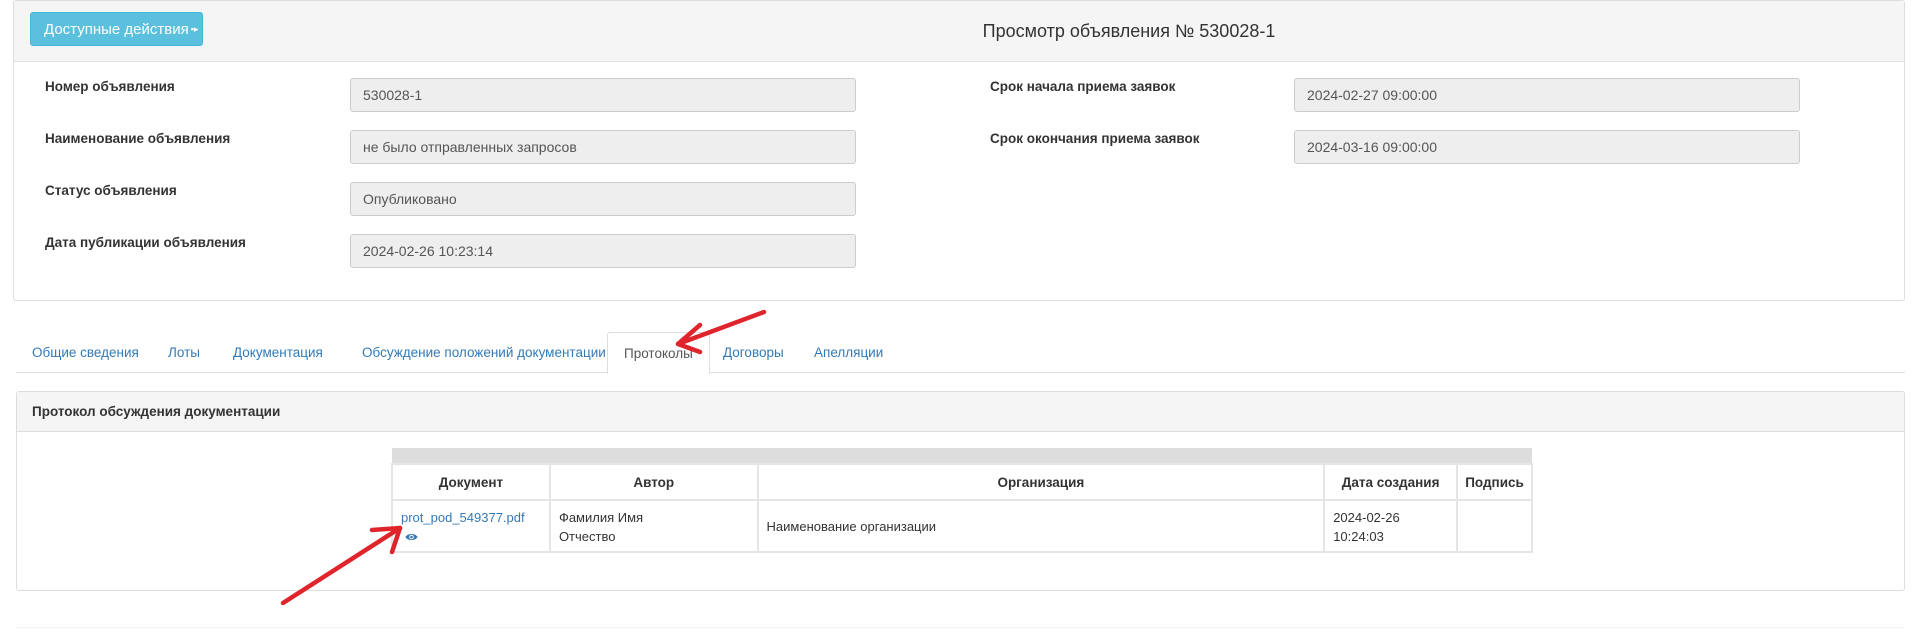 Image resolution: width=1920 pixels, height=632 pixels. I want to click on signature-cell, so click(1494, 526).